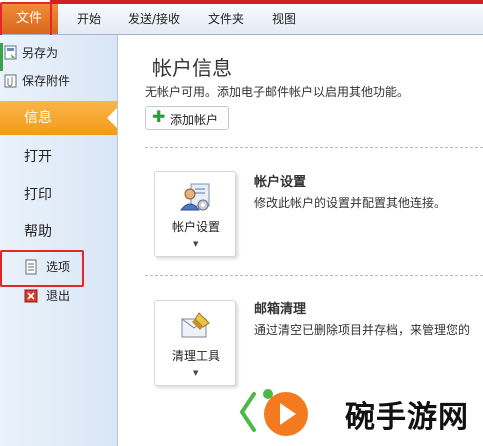 The image size is (483, 446). Describe the element at coordinates (195, 325) in the screenshot. I see `cleanup-tools-icon` at that location.